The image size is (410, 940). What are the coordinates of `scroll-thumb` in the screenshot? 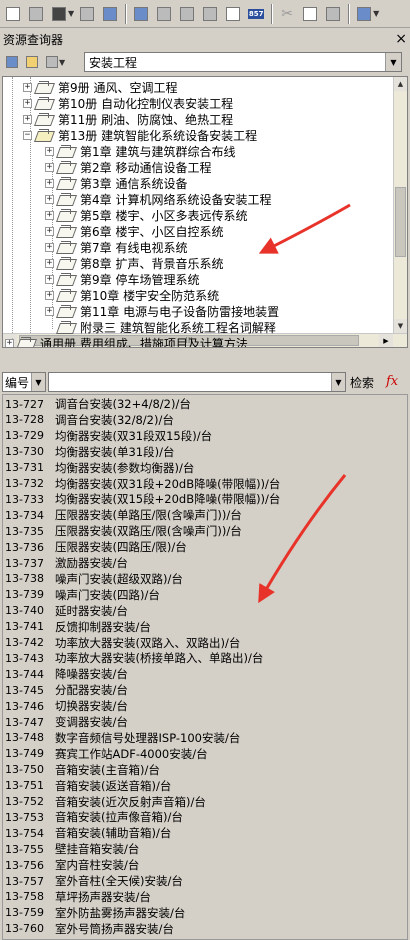 It's located at (400, 222).